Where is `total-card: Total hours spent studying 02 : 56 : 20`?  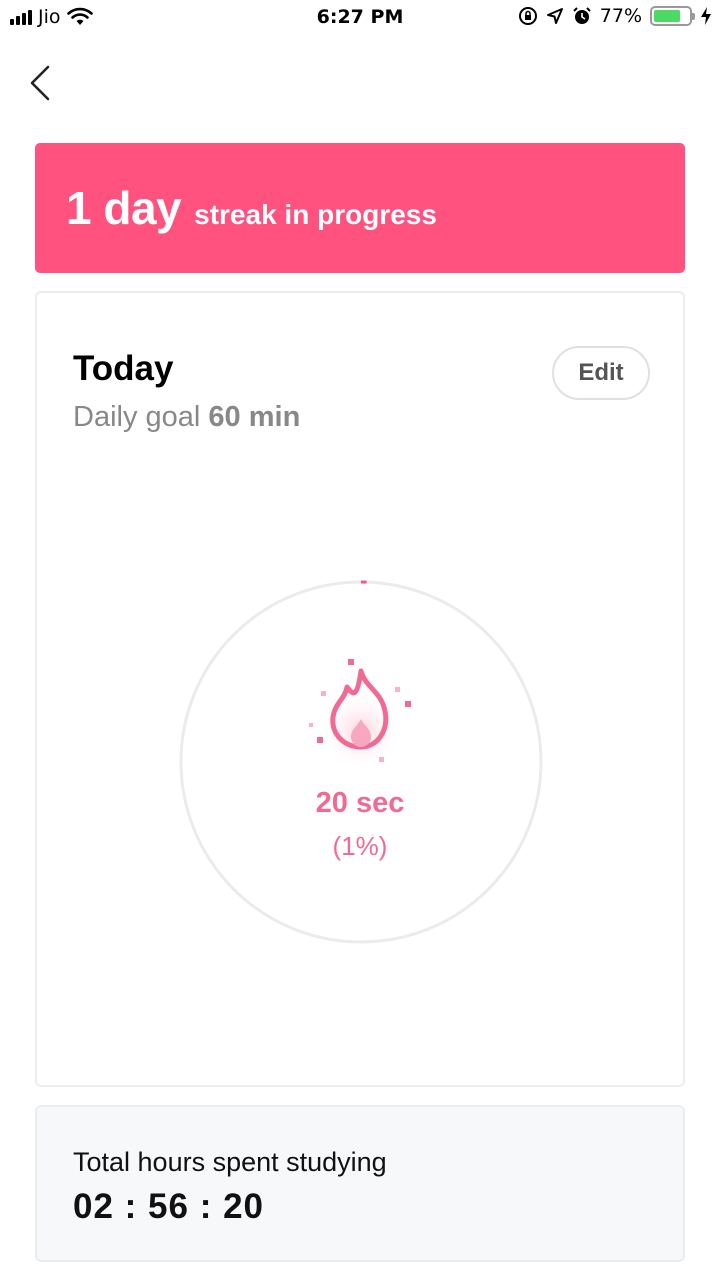 total-card: Total hours spent studying 02 : 56 : 20 is located at coordinates (360, 1183).